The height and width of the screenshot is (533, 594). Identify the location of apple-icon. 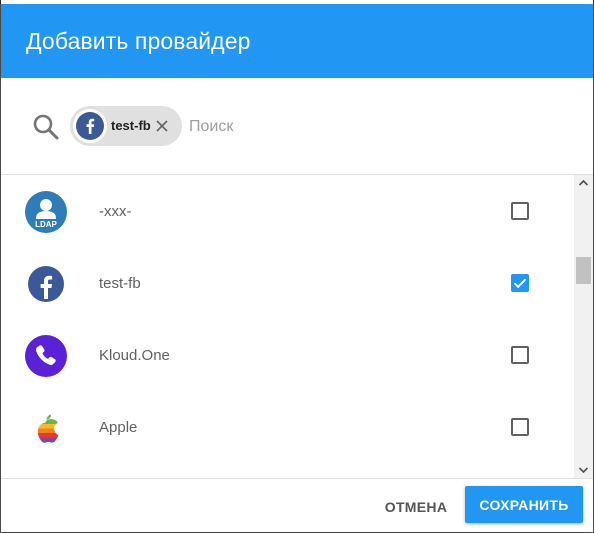
(48, 428).